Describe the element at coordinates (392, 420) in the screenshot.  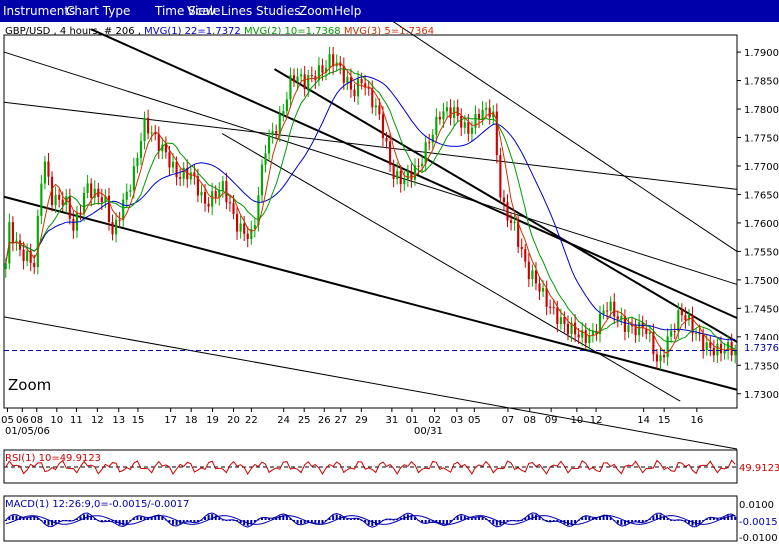
I see `time-tick-label: 31` at that location.